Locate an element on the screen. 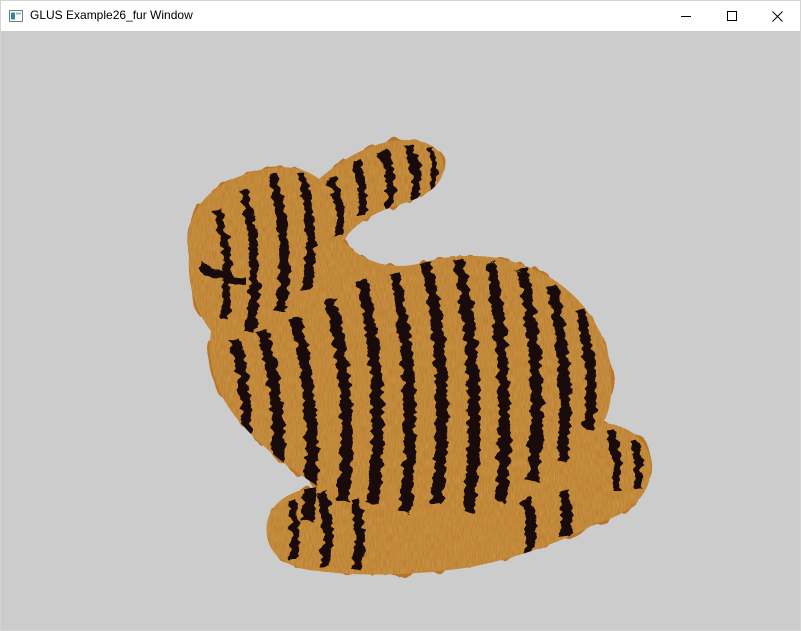 This screenshot has width=801, height=631. minimize-button is located at coordinates (686, 16).